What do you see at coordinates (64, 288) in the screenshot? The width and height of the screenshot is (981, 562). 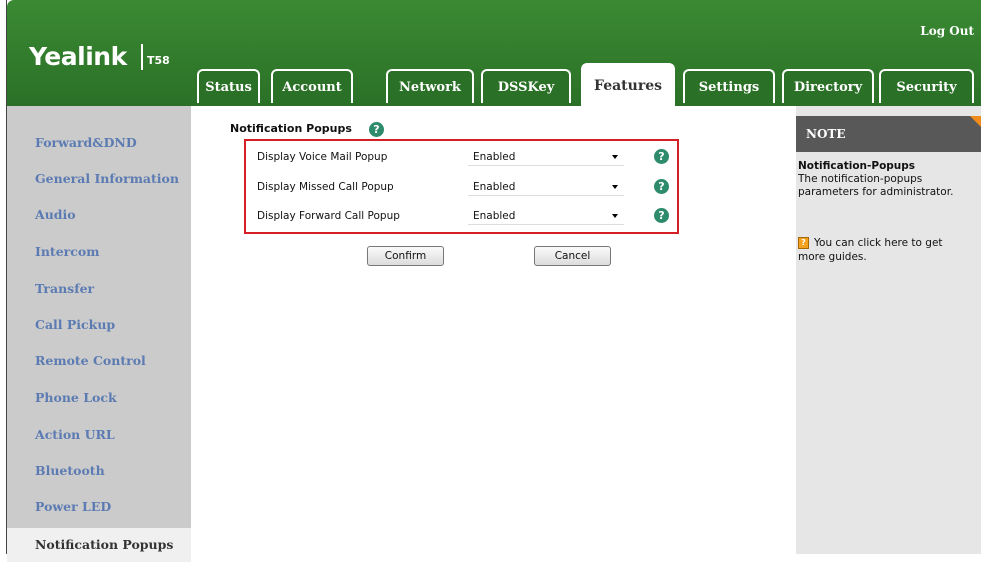 I see `sidebar-item-transfer: Transfer` at bounding box center [64, 288].